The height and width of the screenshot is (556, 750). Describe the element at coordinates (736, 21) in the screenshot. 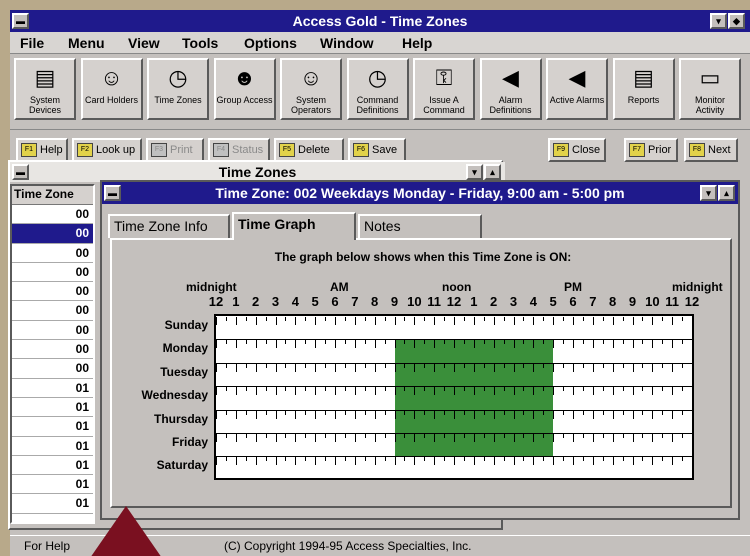

I see `restore-icon: ◆` at that location.